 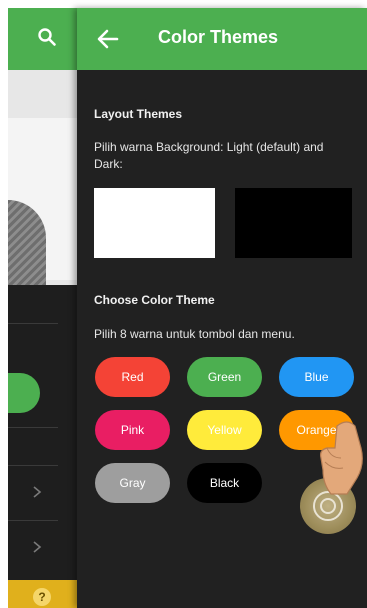 I want to click on arrow-left-icon, so click(x=108, y=39).